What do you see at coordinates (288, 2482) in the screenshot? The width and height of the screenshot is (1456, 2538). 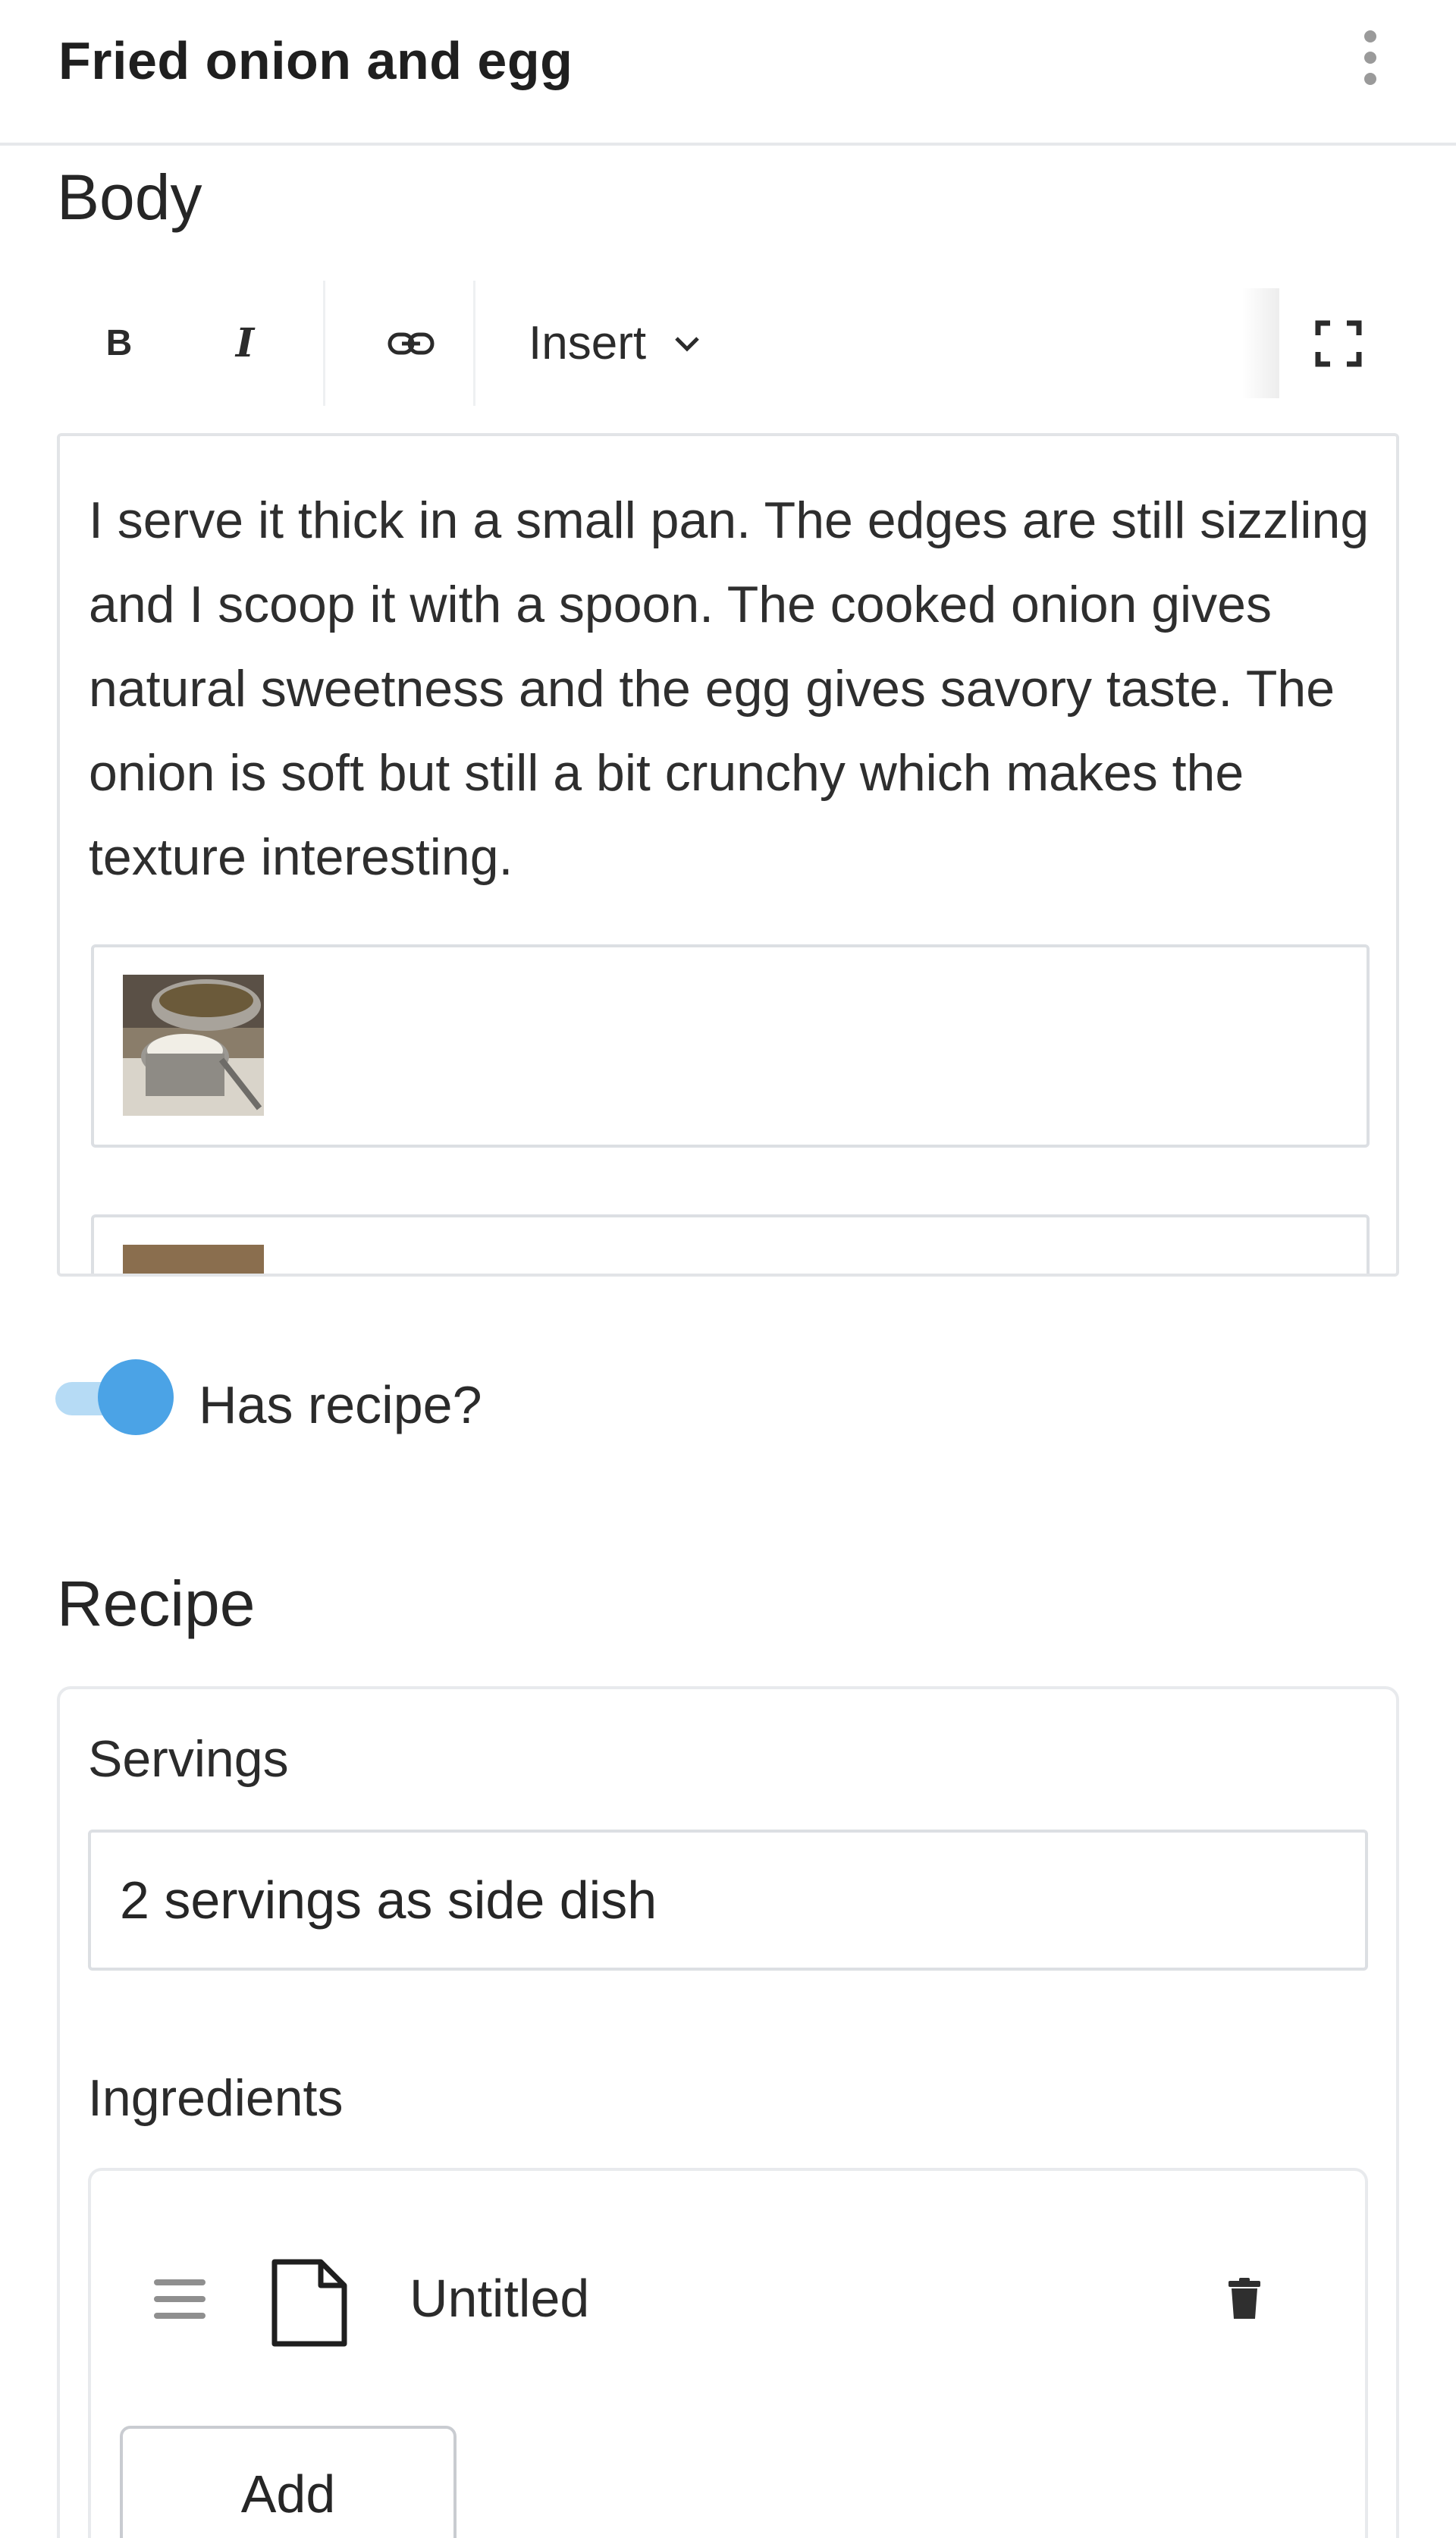 I see `add-ingredient-button: Add` at bounding box center [288, 2482].